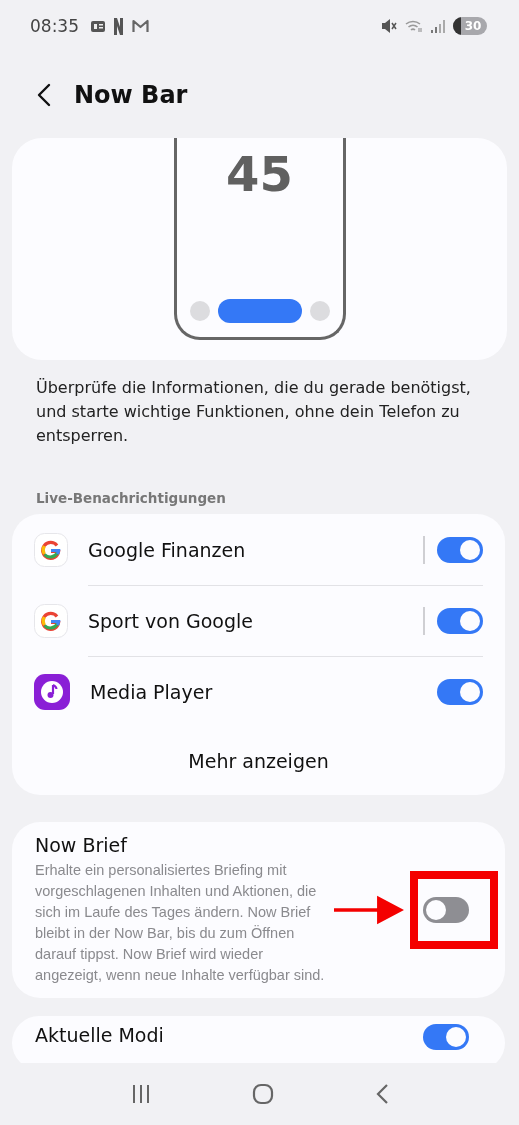 Image resolution: width=519 pixels, height=1125 pixels. Describe the element at coordinates (118, 26) in the screenshot. I see `n-mark-icon` at that location.